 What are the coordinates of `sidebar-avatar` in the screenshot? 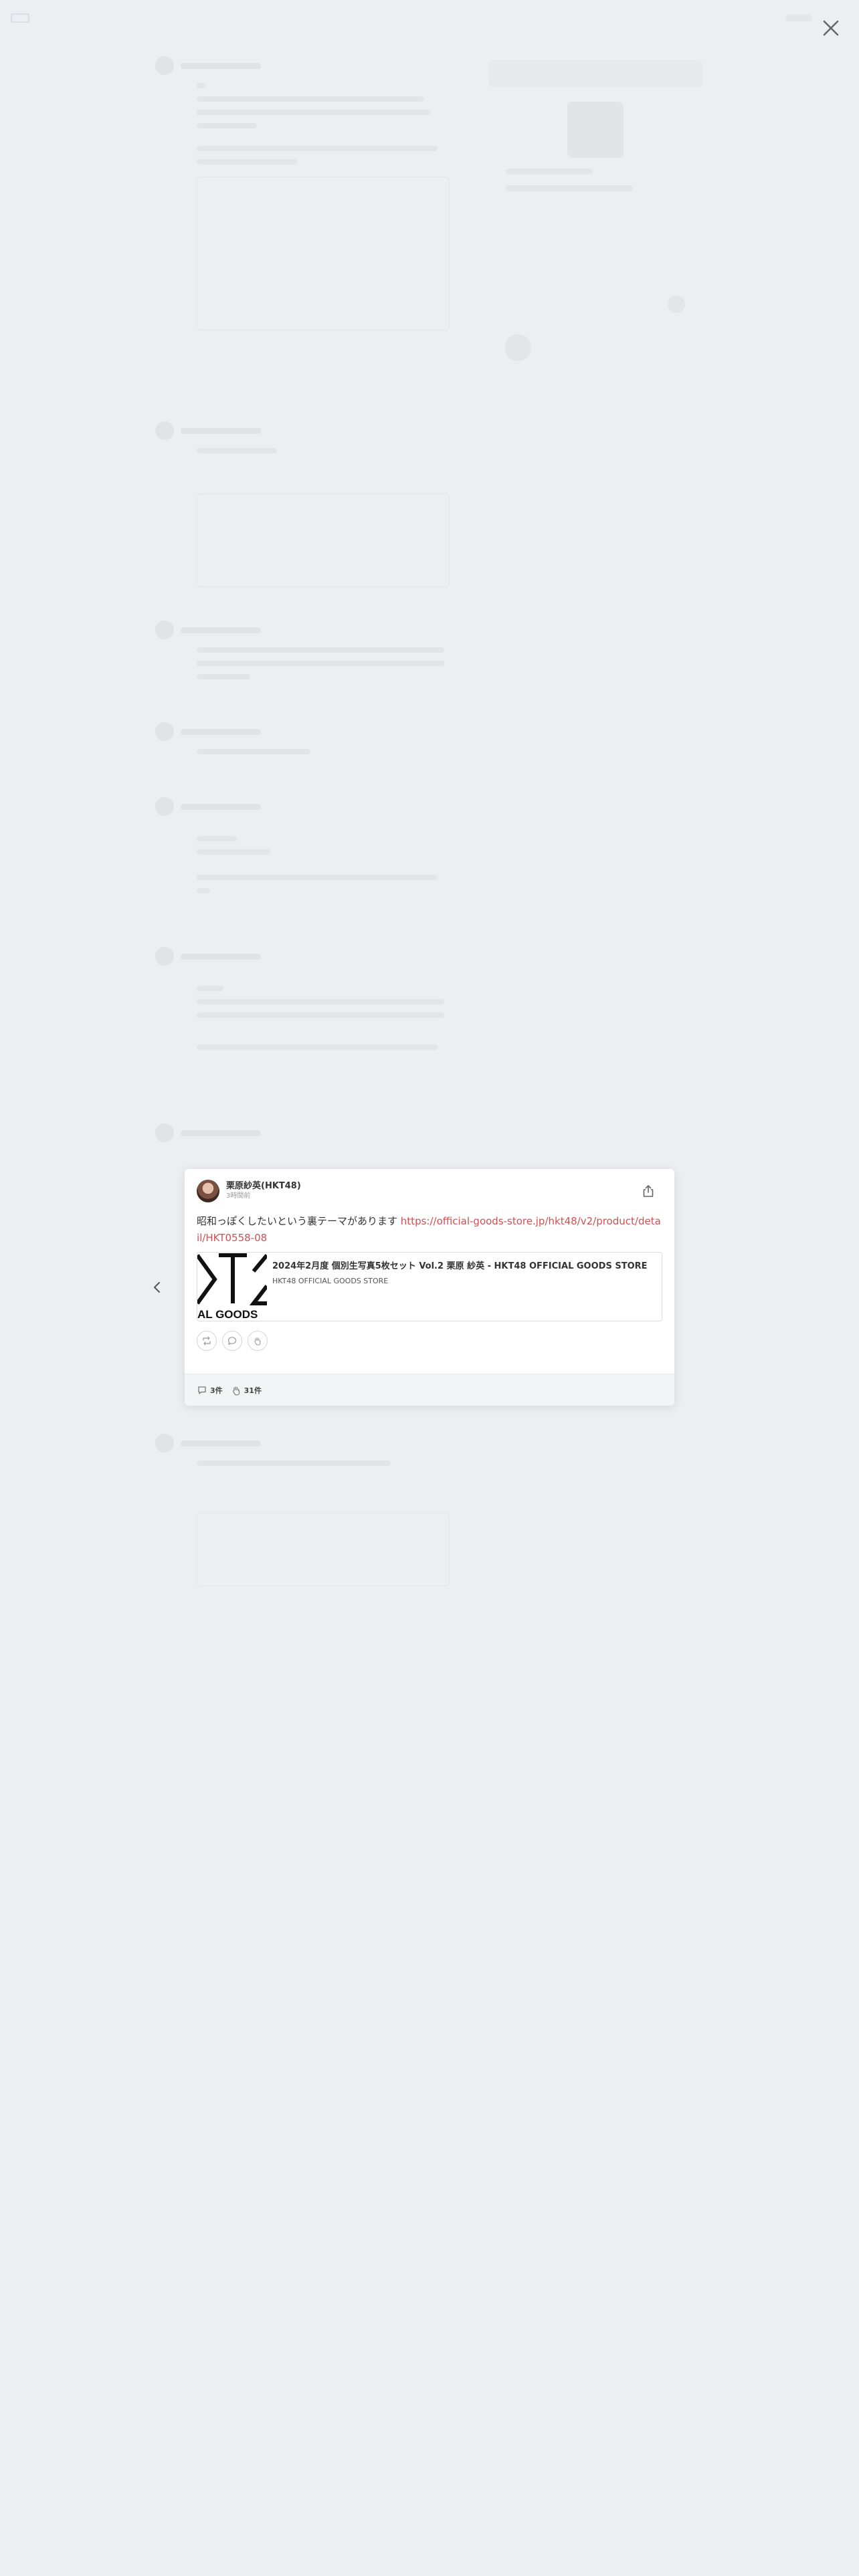 It's located at (518, 348).